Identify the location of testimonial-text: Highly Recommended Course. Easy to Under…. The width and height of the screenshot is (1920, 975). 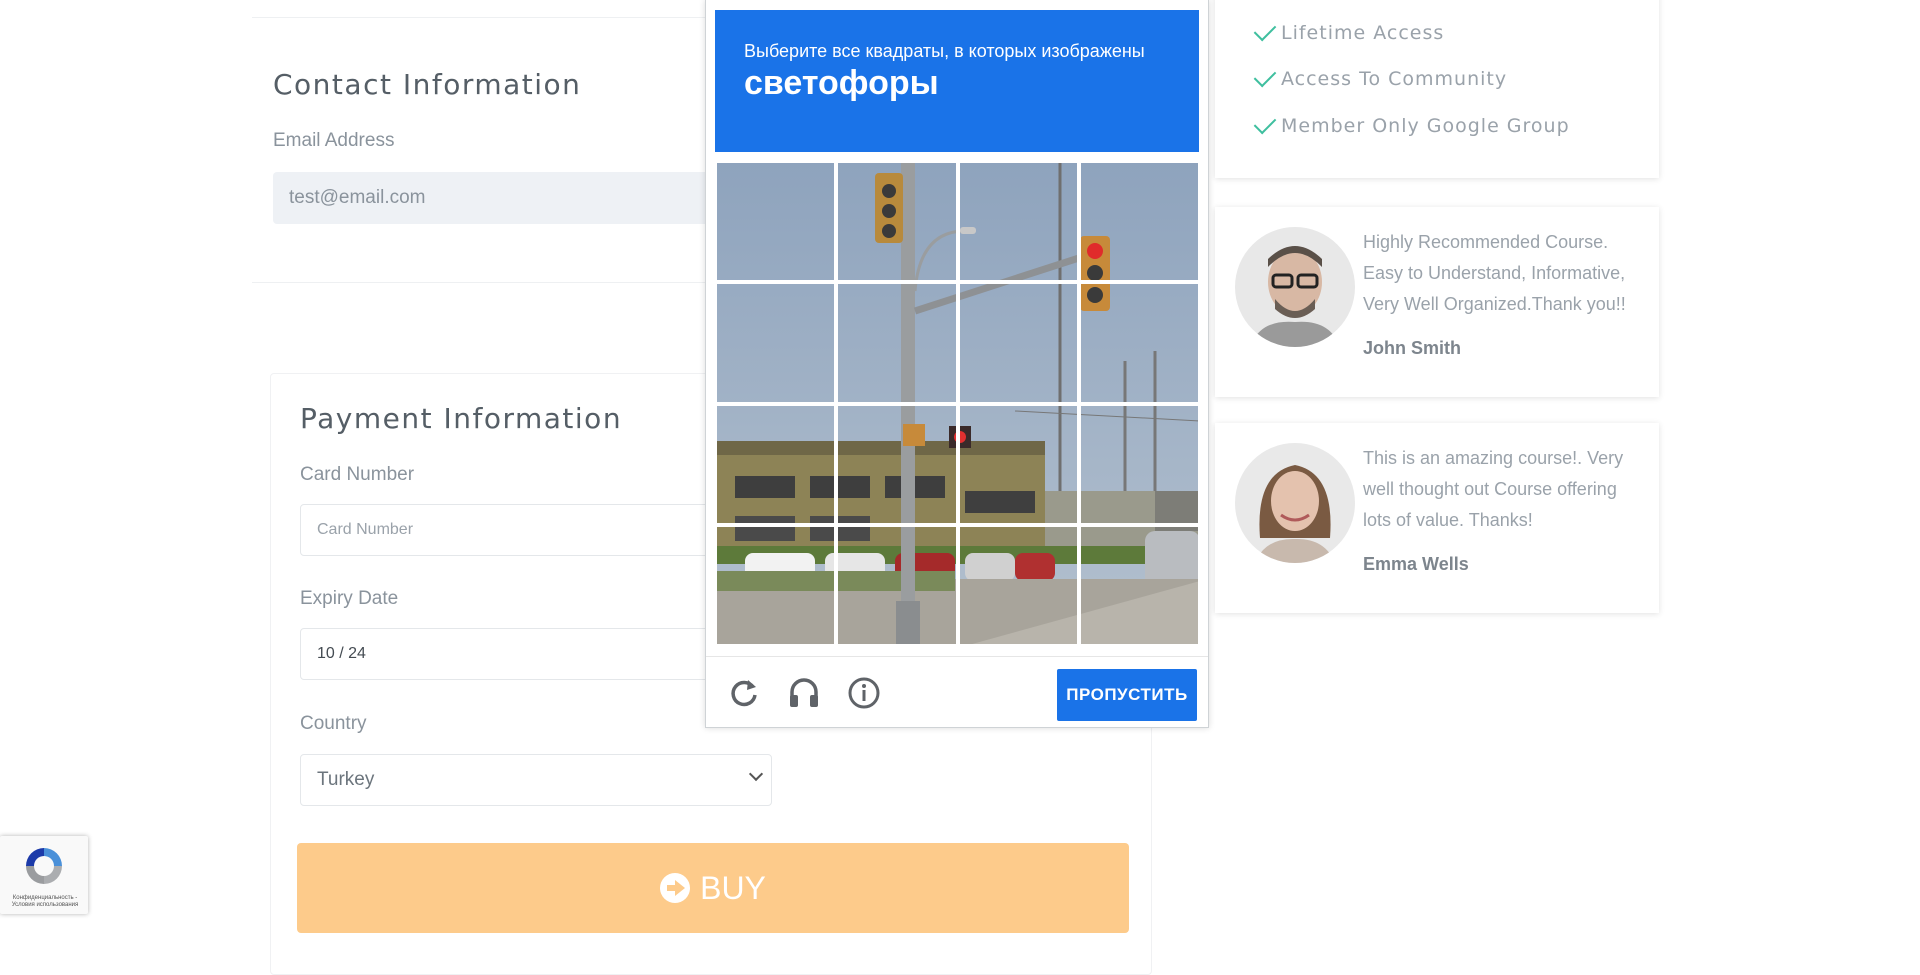
(1494, 273).